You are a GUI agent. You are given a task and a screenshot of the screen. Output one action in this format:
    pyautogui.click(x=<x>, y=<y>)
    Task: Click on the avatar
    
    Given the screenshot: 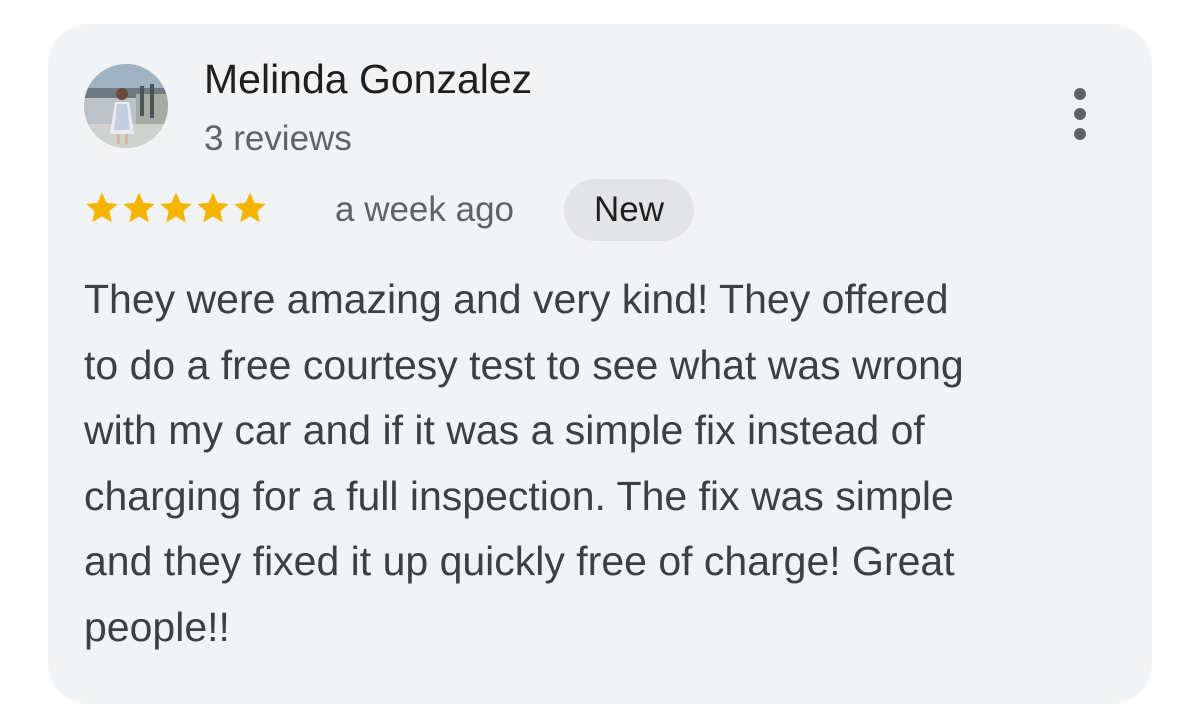 What is the action you would take?
    pyautogui.click(x=126, y=106)
    